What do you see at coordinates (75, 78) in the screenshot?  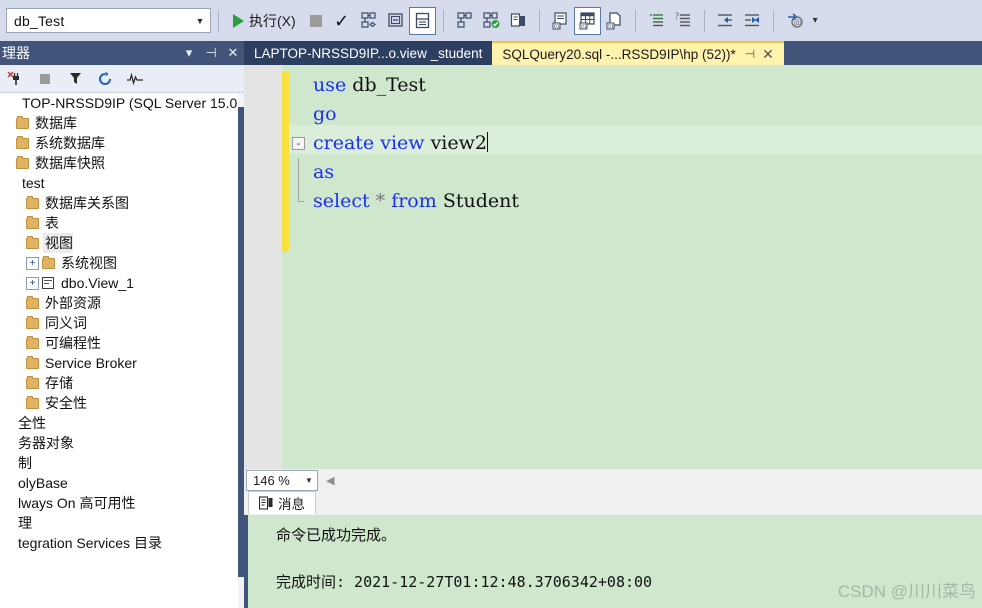 I see `filter-button` at bounding box center [75, 78].